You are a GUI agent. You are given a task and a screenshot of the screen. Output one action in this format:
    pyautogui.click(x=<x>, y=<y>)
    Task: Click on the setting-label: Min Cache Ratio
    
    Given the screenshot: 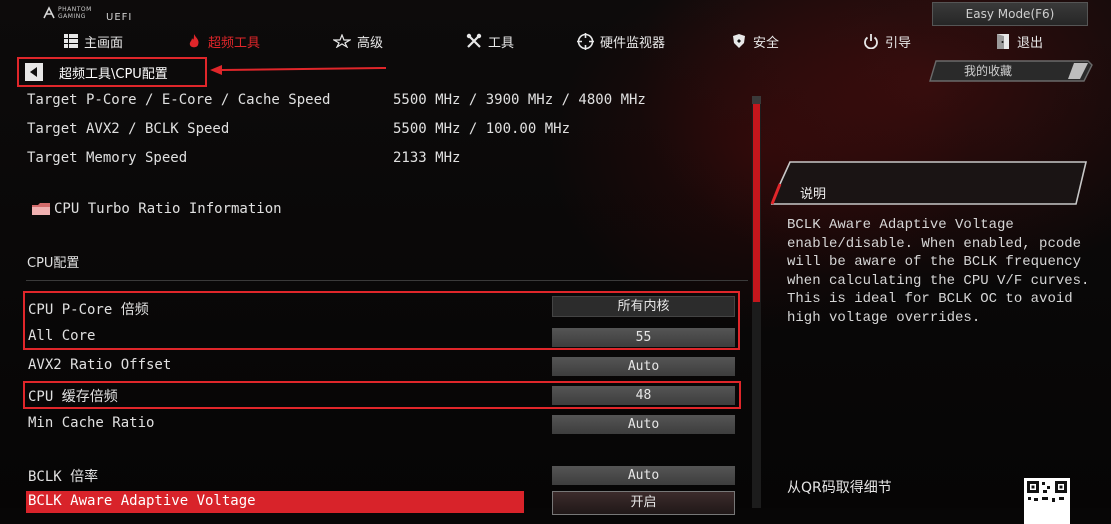 What is the action you would take?
    pyautogui.click(x=91, y=423)
    